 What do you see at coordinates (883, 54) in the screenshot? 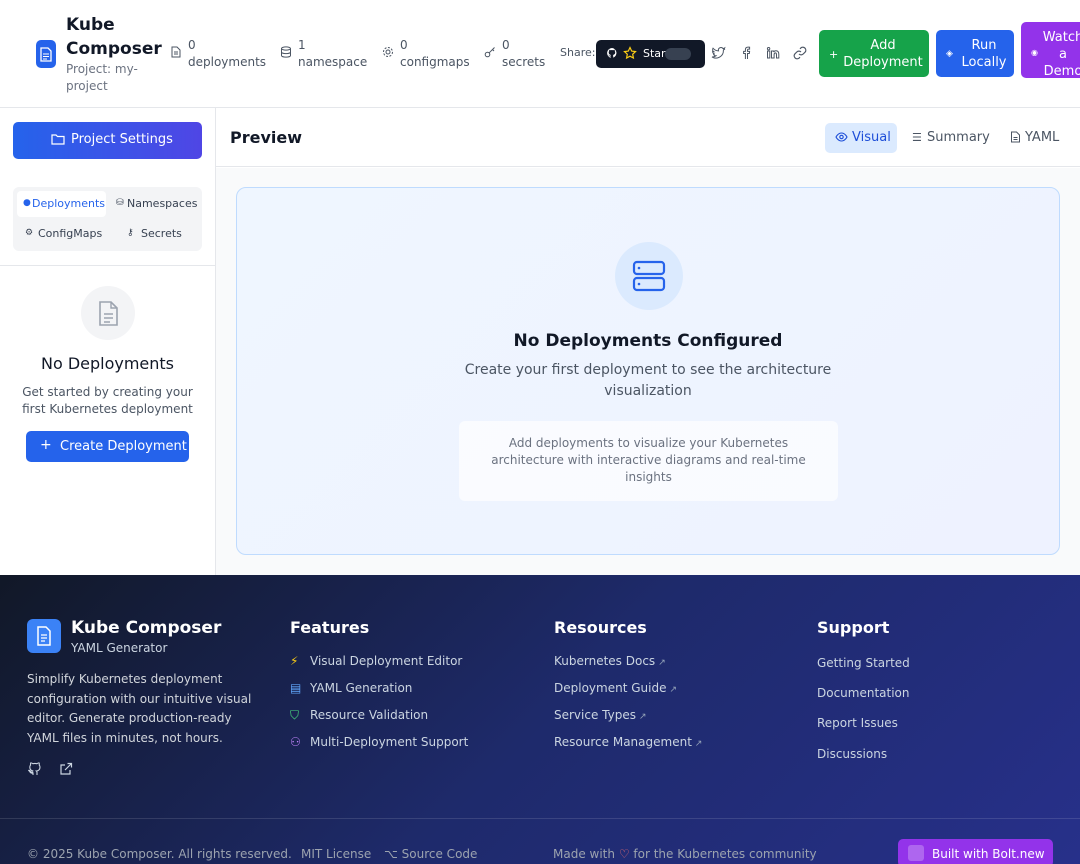
I see `add-deployment-label: Add Deployment` at bounding box center [883, 54].